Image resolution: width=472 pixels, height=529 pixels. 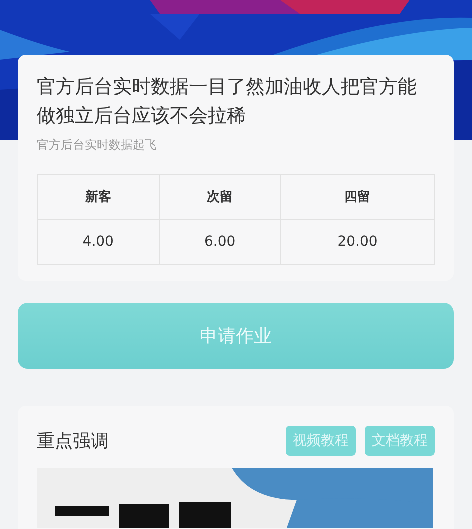 I want to click on column-header: 次留, so click(x=220, y=197).